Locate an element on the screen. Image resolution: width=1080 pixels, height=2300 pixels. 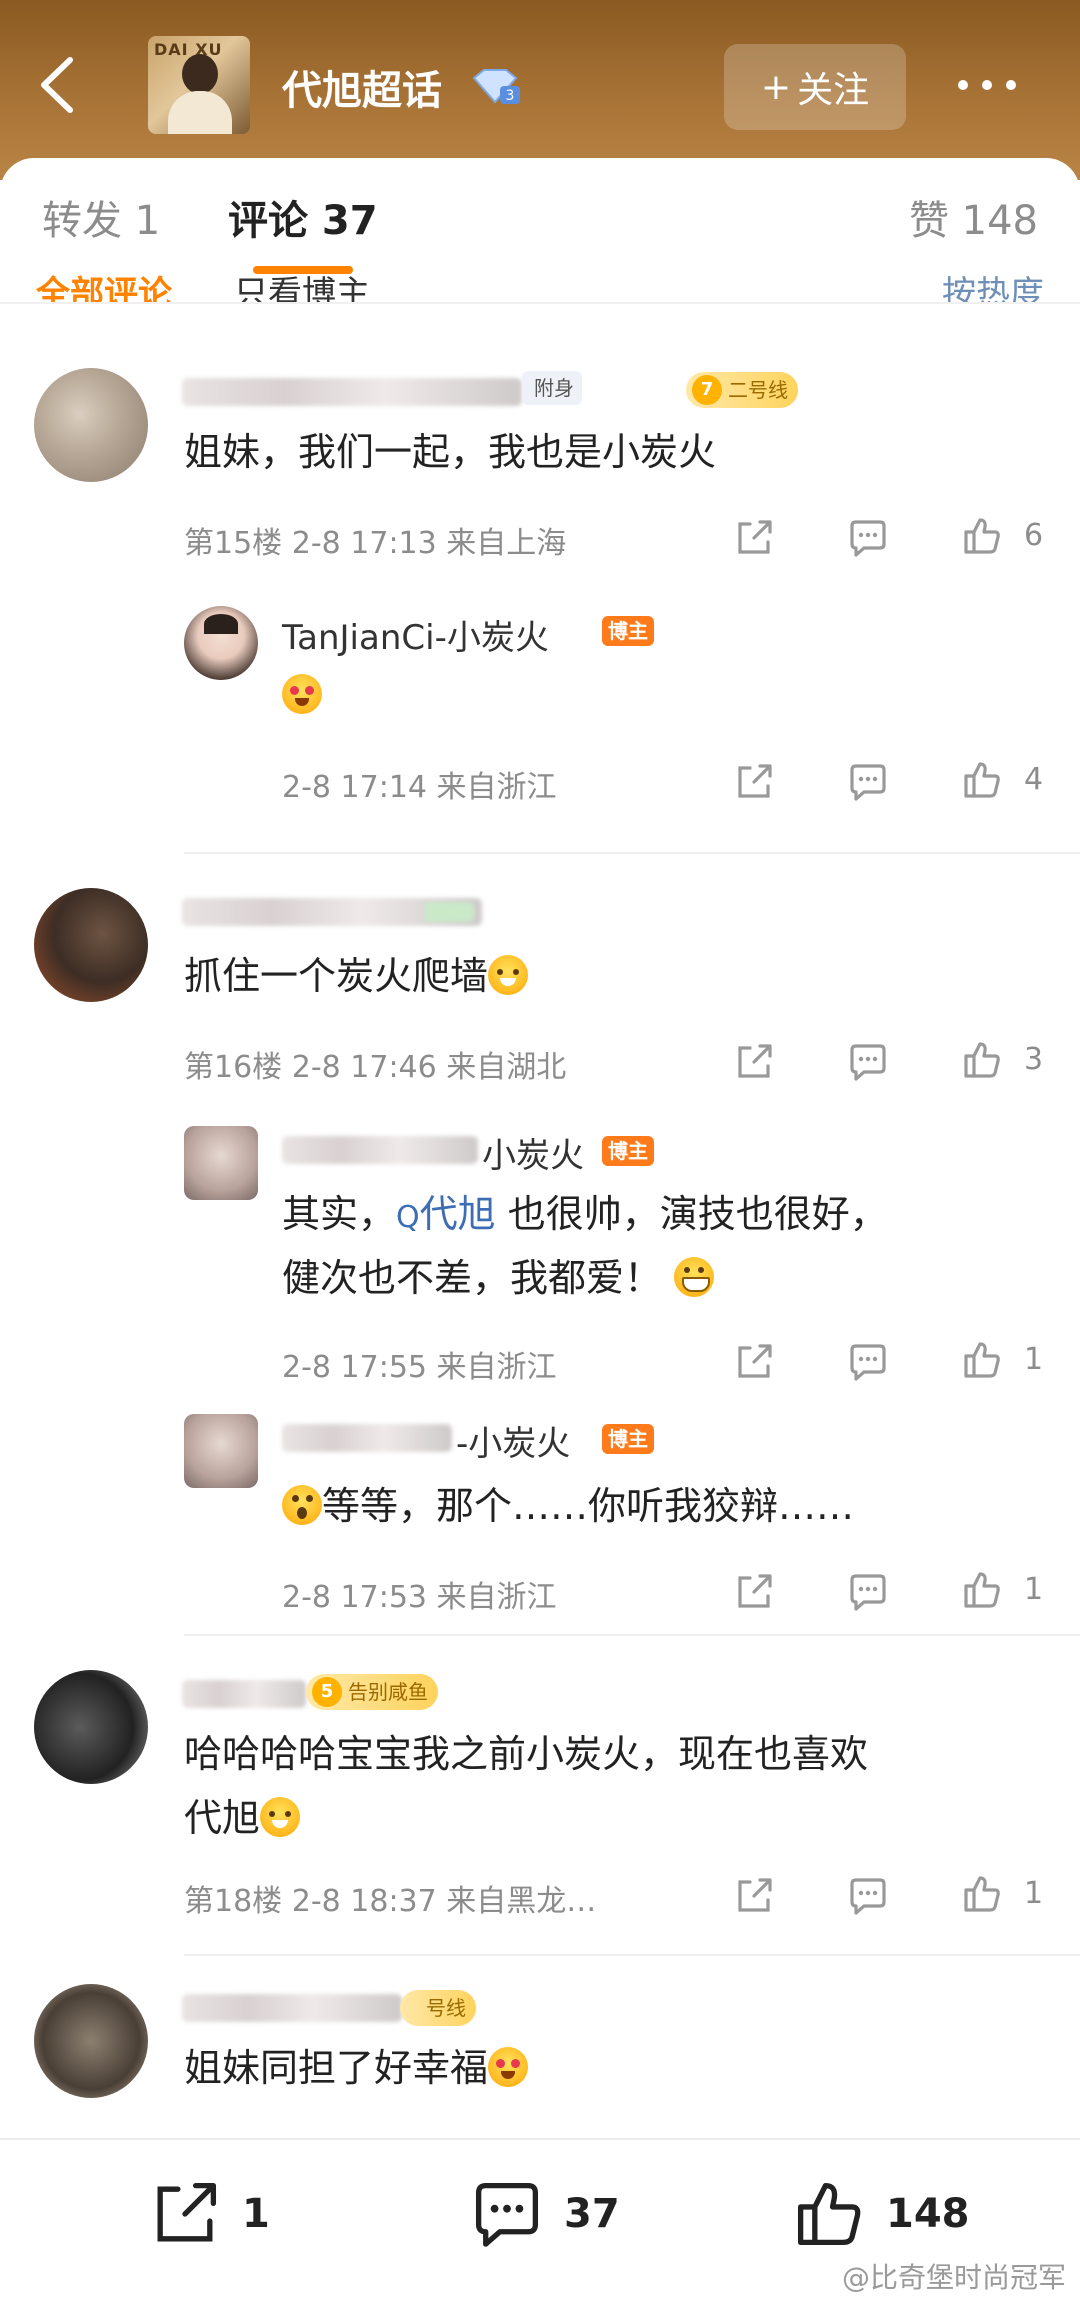
sort-by-heat: 按热度 is located at coordinates (993, 287).